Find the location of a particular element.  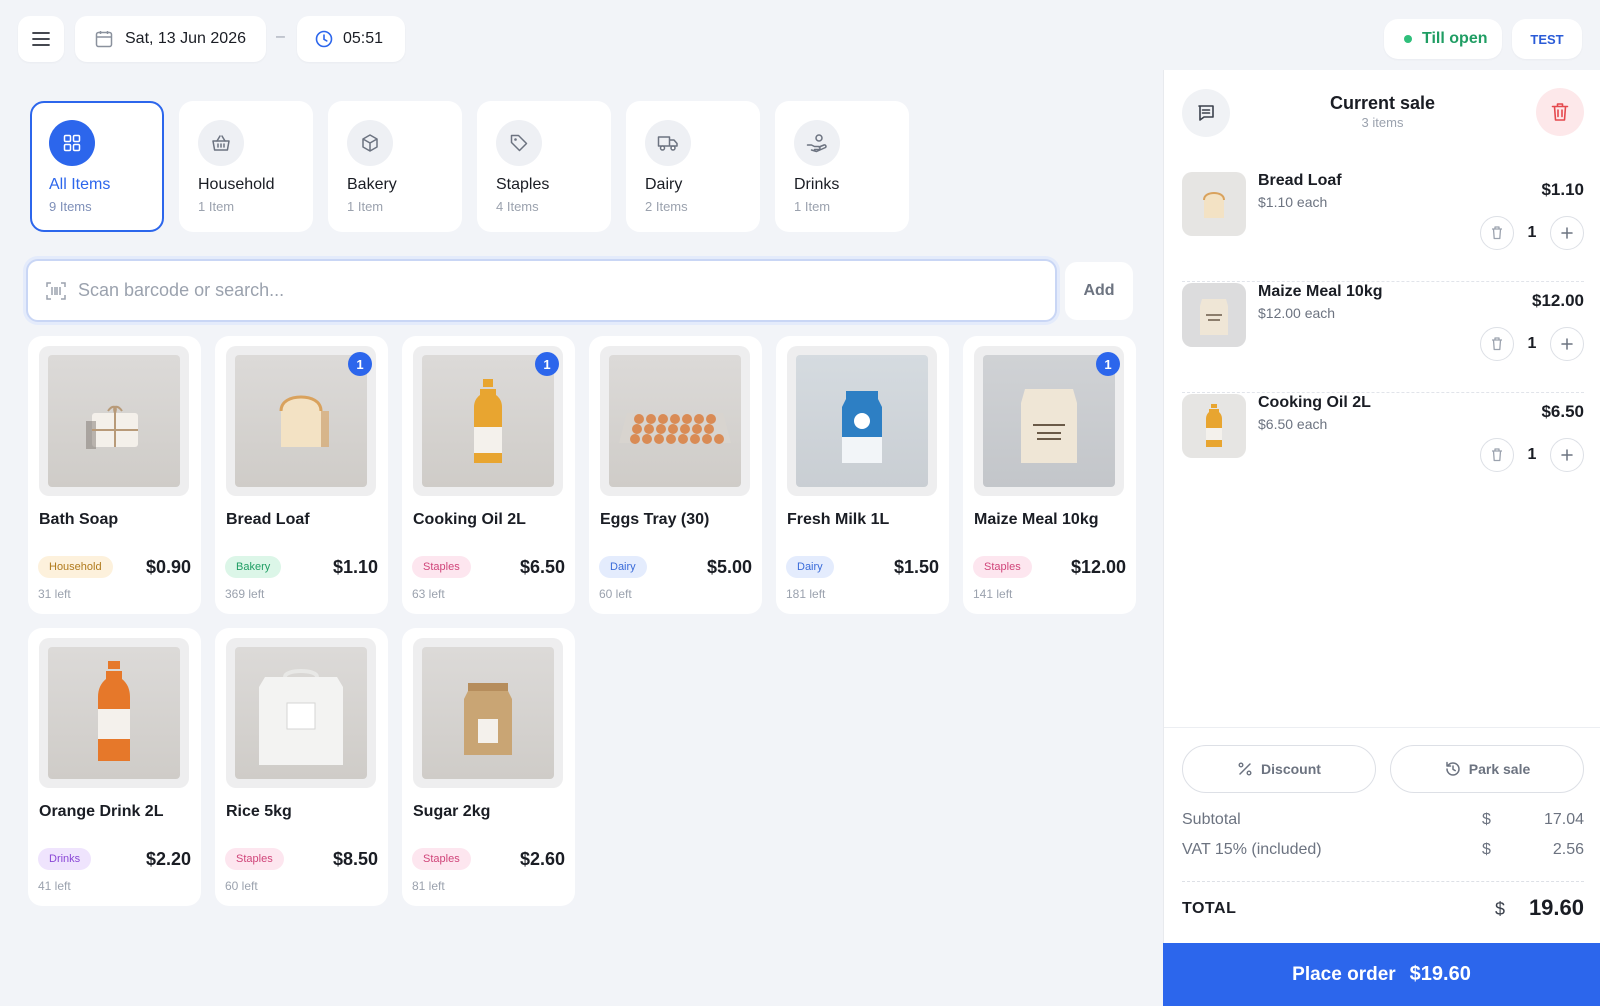

search-input is located at coordinates (528, 290).